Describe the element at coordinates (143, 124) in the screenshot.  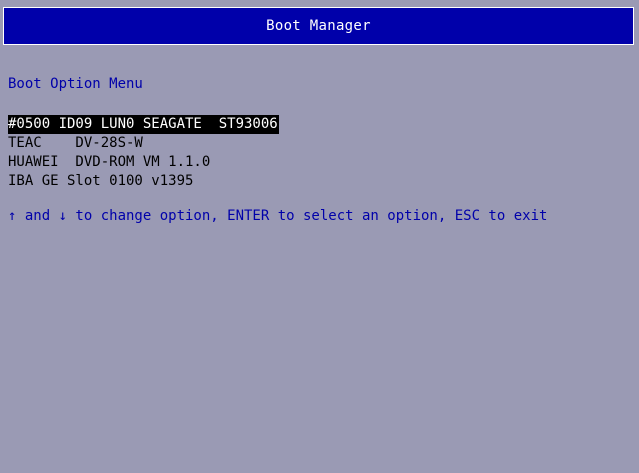
I see `boot-option-seagate: #0500 ID09 LUN0 SEAGATE ST93006` at that location.